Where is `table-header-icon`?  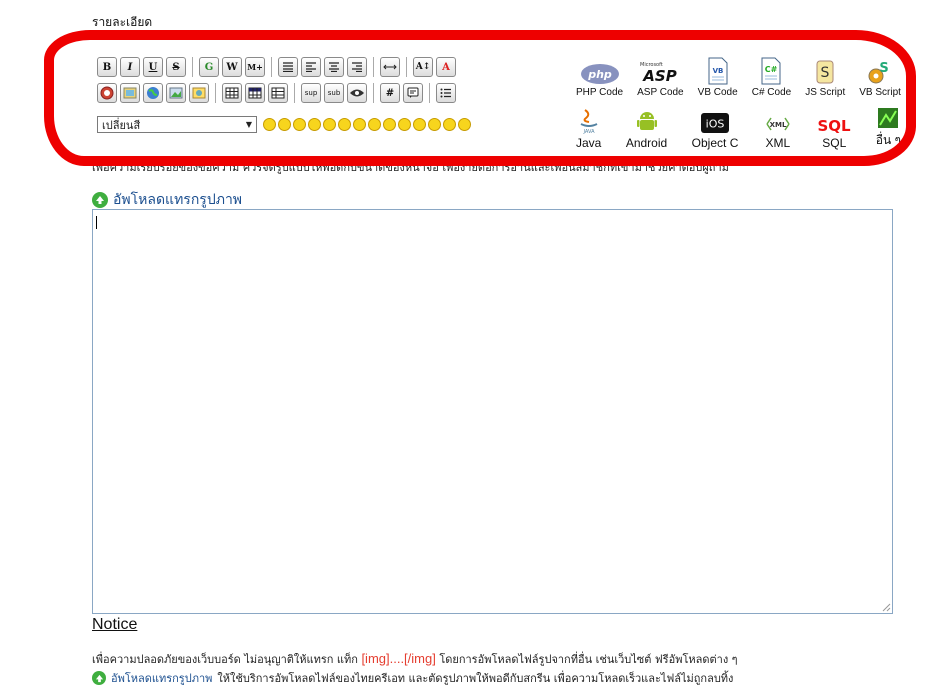
table-header-icon is located at coordinates (255, 93).